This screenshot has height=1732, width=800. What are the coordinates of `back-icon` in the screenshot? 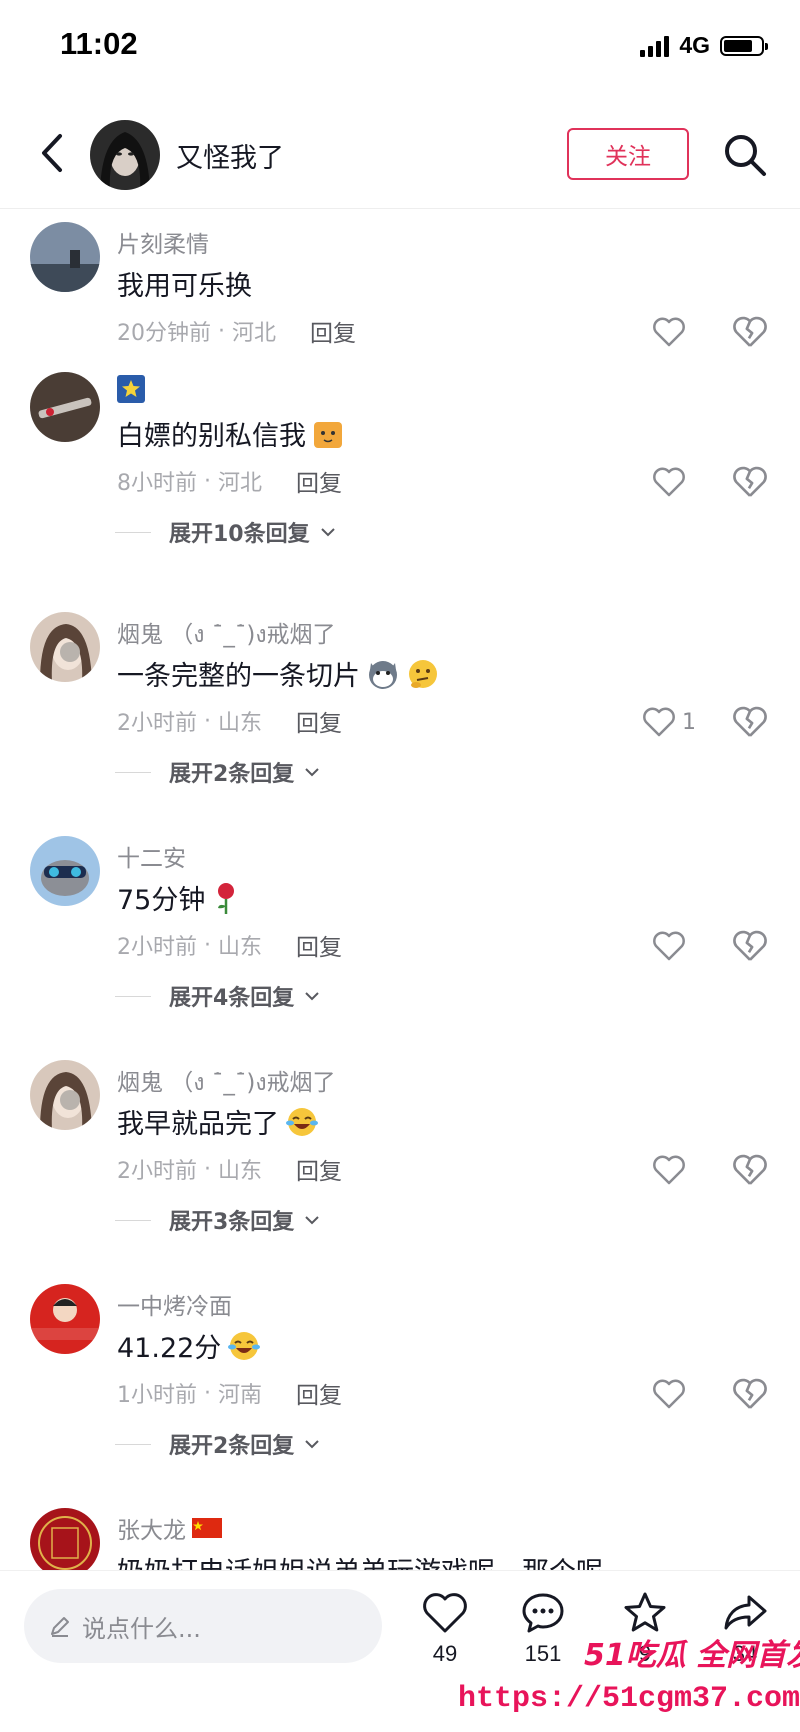 It's located at (52, 153).